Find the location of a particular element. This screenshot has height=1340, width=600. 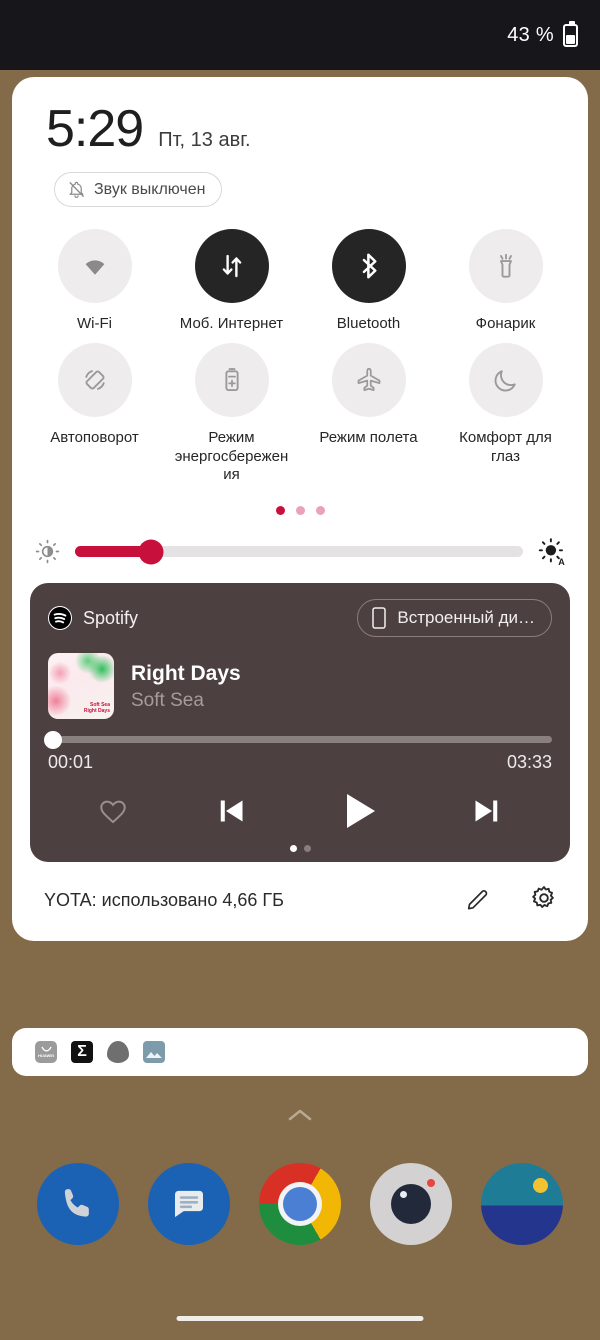

tile-bluetooth: Bluetooth is located at coordinates (368, 281).